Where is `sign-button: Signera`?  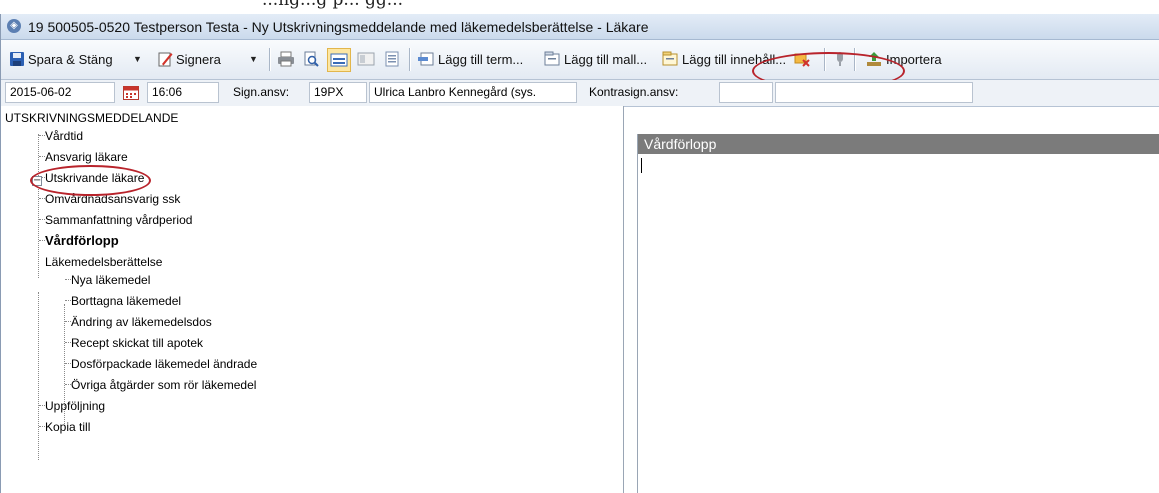
sign-button: Signera is located at coordinates (189, 59).